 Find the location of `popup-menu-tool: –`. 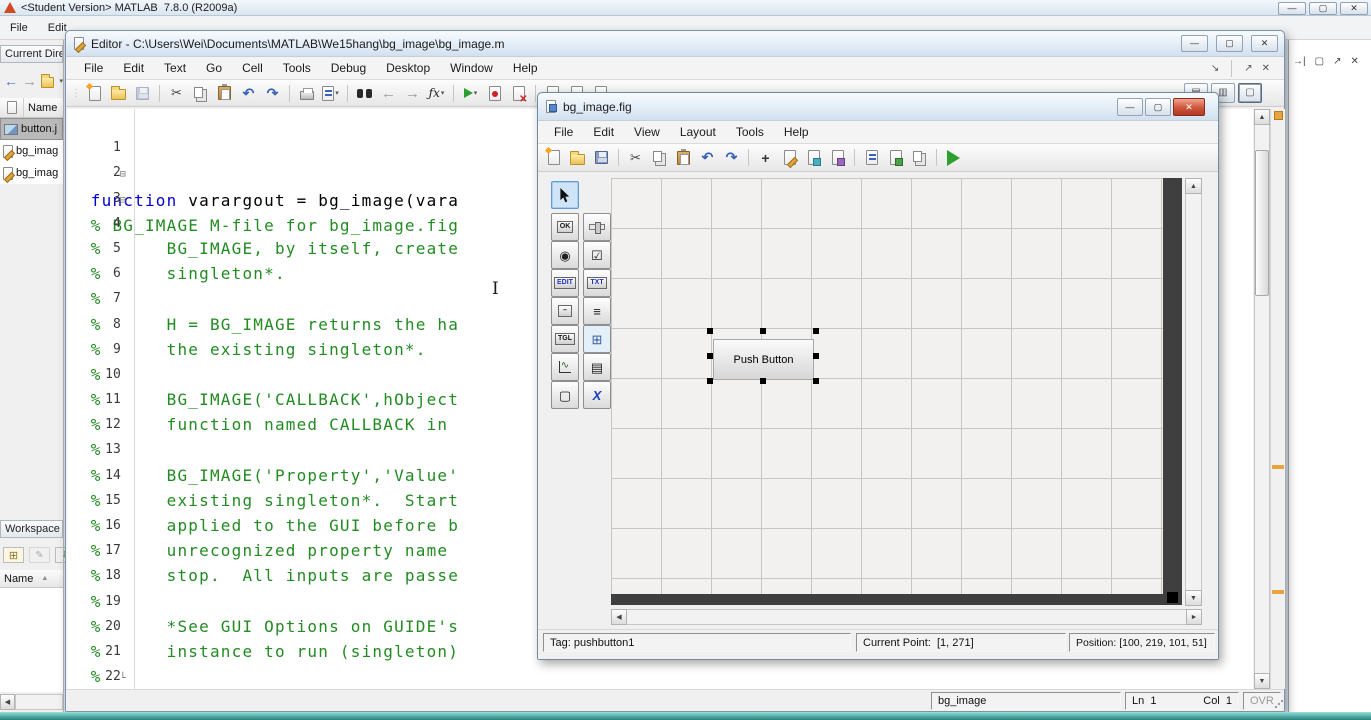

popup-menu-tool: – is located at coordinates (565, 311).